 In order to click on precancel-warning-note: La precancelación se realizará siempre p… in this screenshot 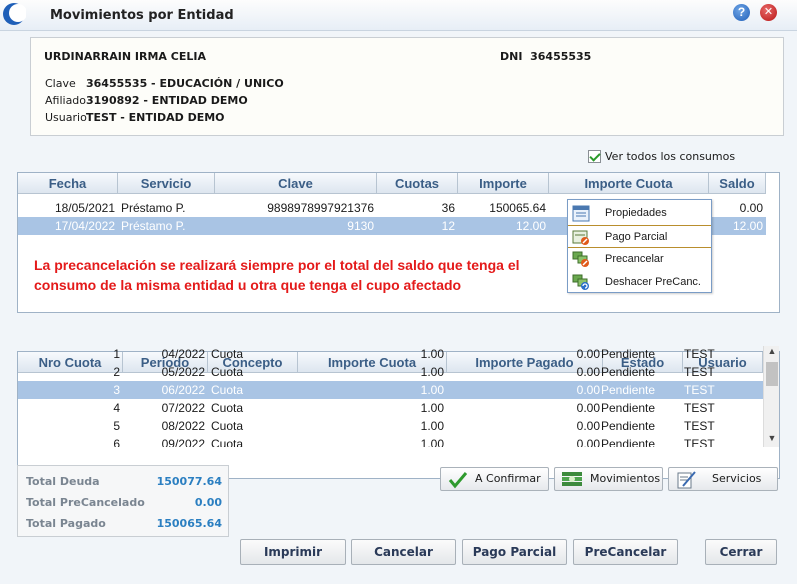, I will do `click(277, 275)`.